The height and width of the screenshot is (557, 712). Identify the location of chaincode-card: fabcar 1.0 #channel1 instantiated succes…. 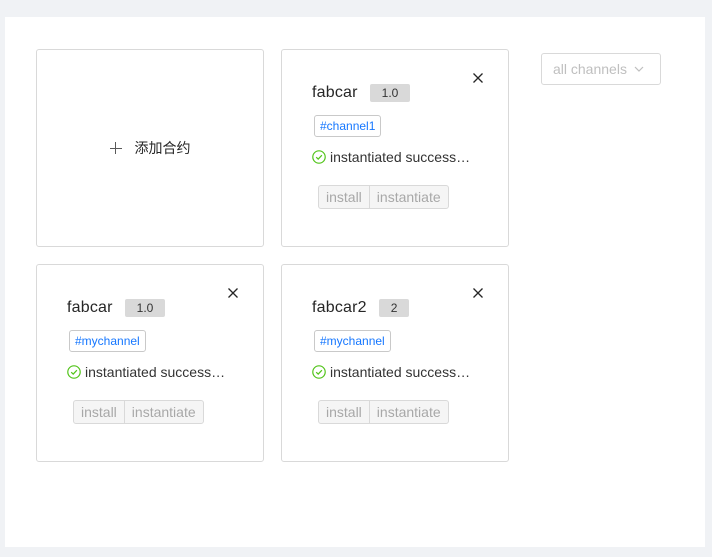
(395, 148).